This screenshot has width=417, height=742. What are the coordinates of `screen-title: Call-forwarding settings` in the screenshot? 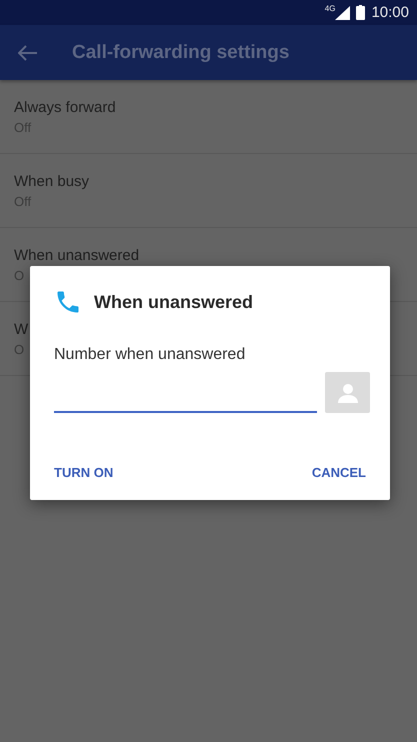 It's located at (181, 53).